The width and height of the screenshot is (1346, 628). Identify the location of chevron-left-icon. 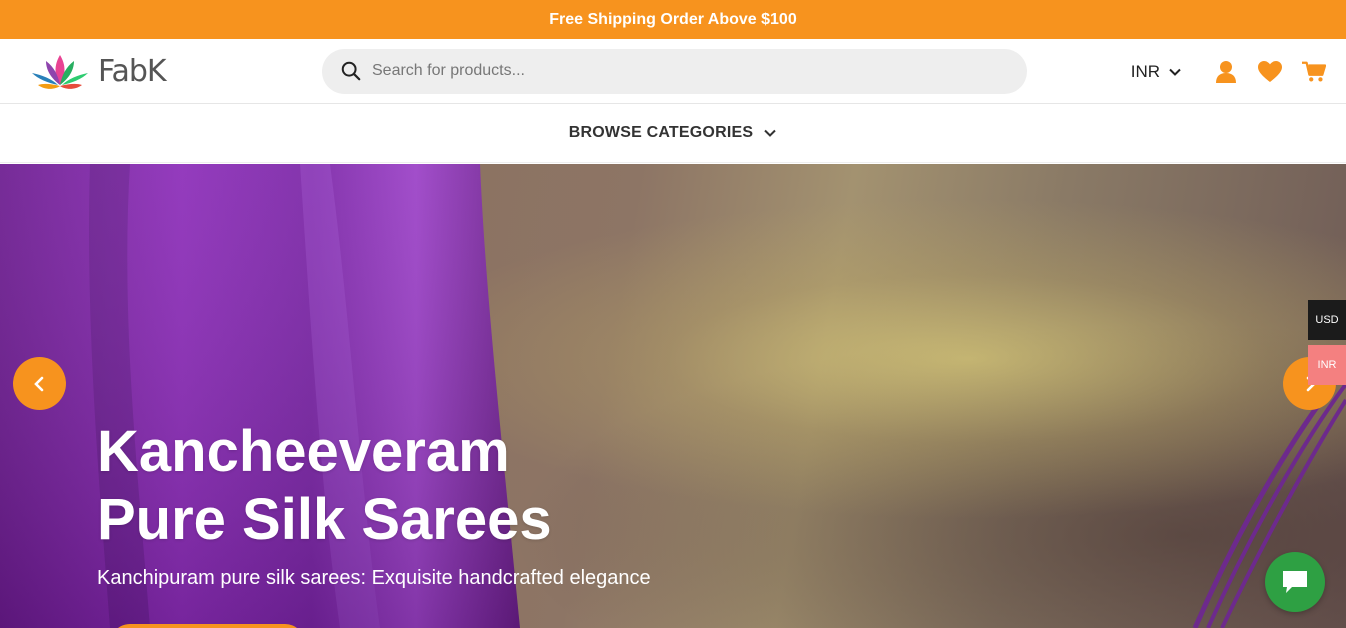
(38, 383).